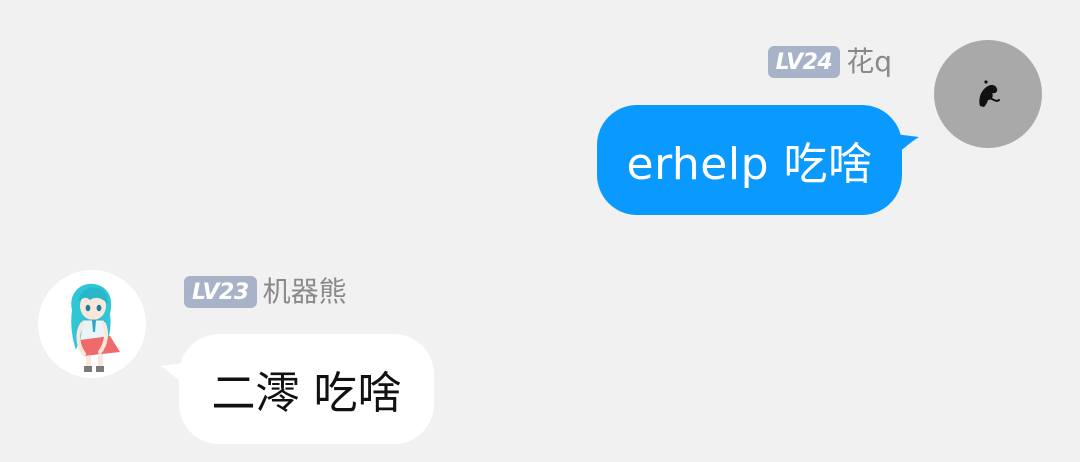 This screenshot has width=1080, height=462. What do you see at coordinates (306, 393) in the screenshot?
I see `message-text: 二澪 吃啥` at bounding box center [306, 393].